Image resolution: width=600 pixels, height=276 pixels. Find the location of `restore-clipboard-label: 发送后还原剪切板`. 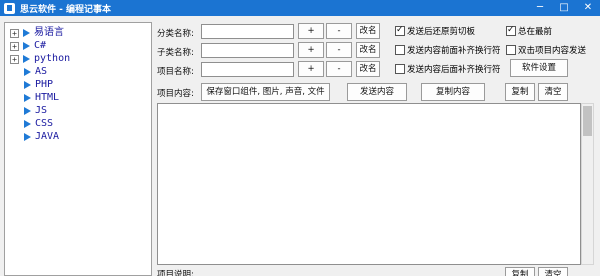

restore-clipboard-label: 发送后还原剪切板 is located at coordinates (441, 32).